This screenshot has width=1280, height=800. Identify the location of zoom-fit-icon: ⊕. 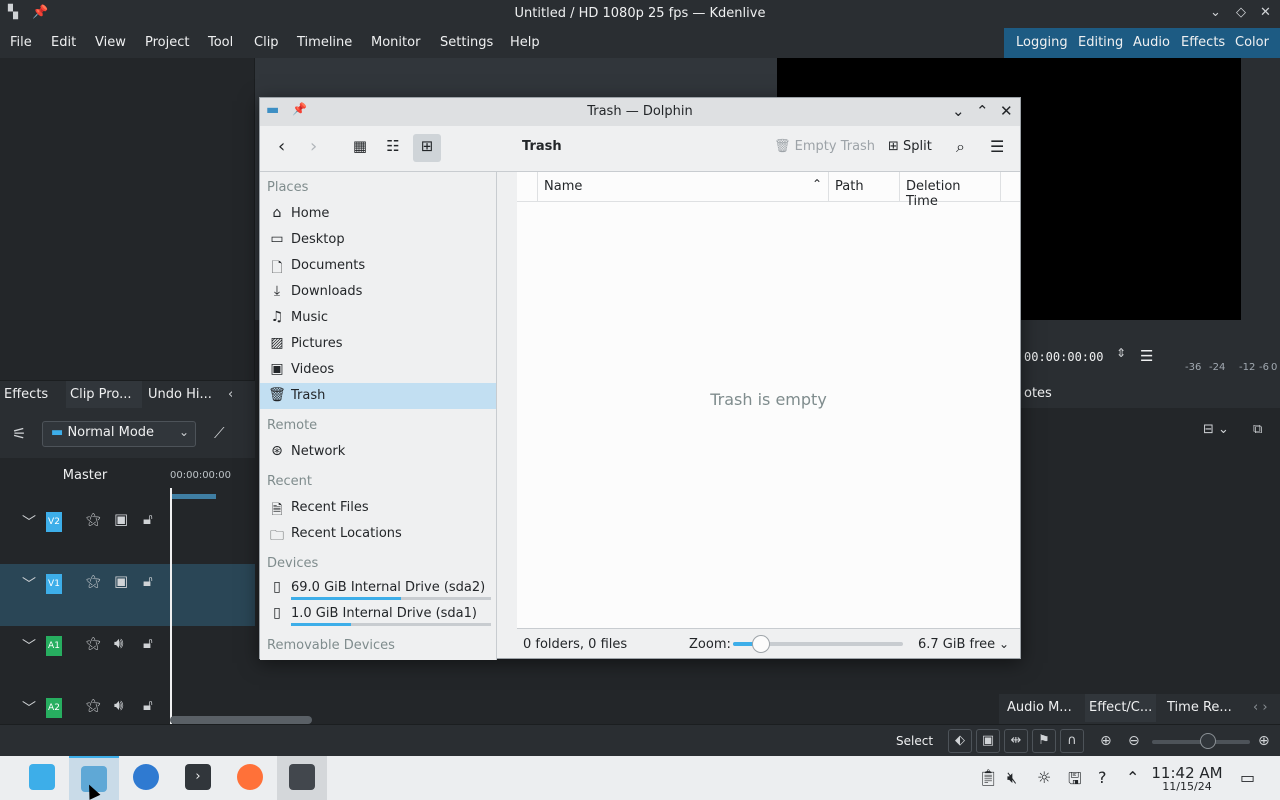
(1106, 741).